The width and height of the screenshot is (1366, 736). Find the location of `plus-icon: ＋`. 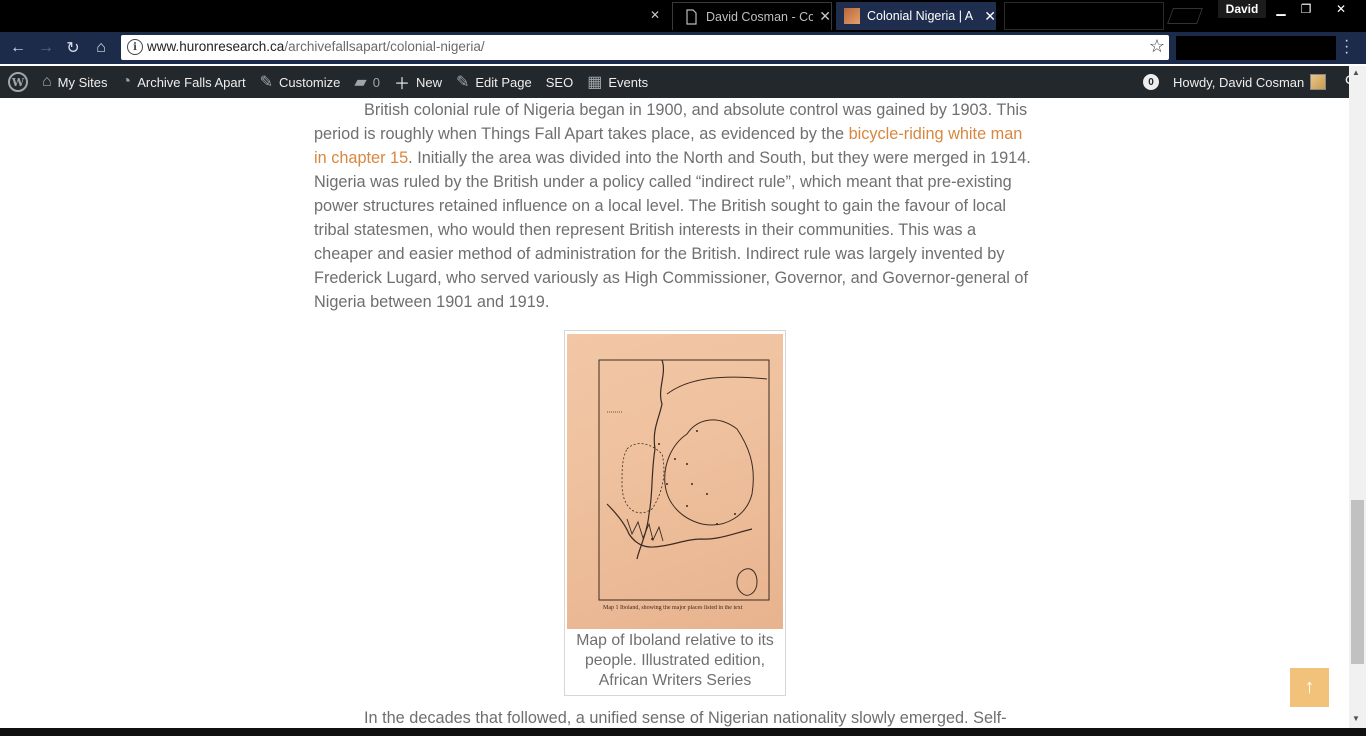

plus-icon: ＋ is located at coordinates (401, 84).